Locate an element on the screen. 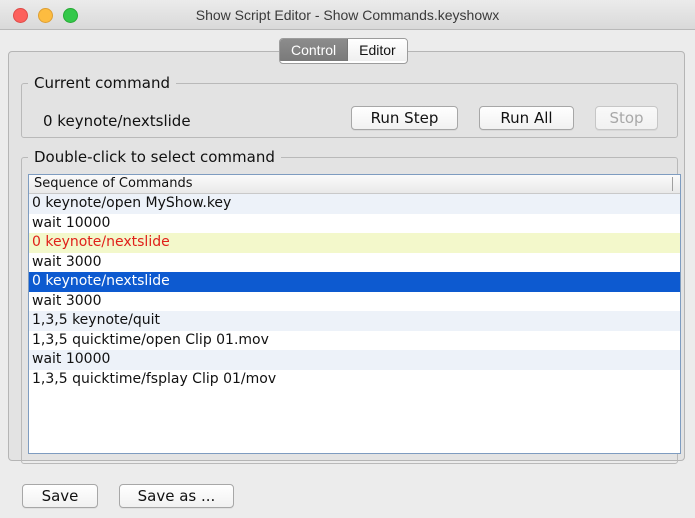  command-row: 0 keynote/open MyShow.key is located at coordinates (354, 204).